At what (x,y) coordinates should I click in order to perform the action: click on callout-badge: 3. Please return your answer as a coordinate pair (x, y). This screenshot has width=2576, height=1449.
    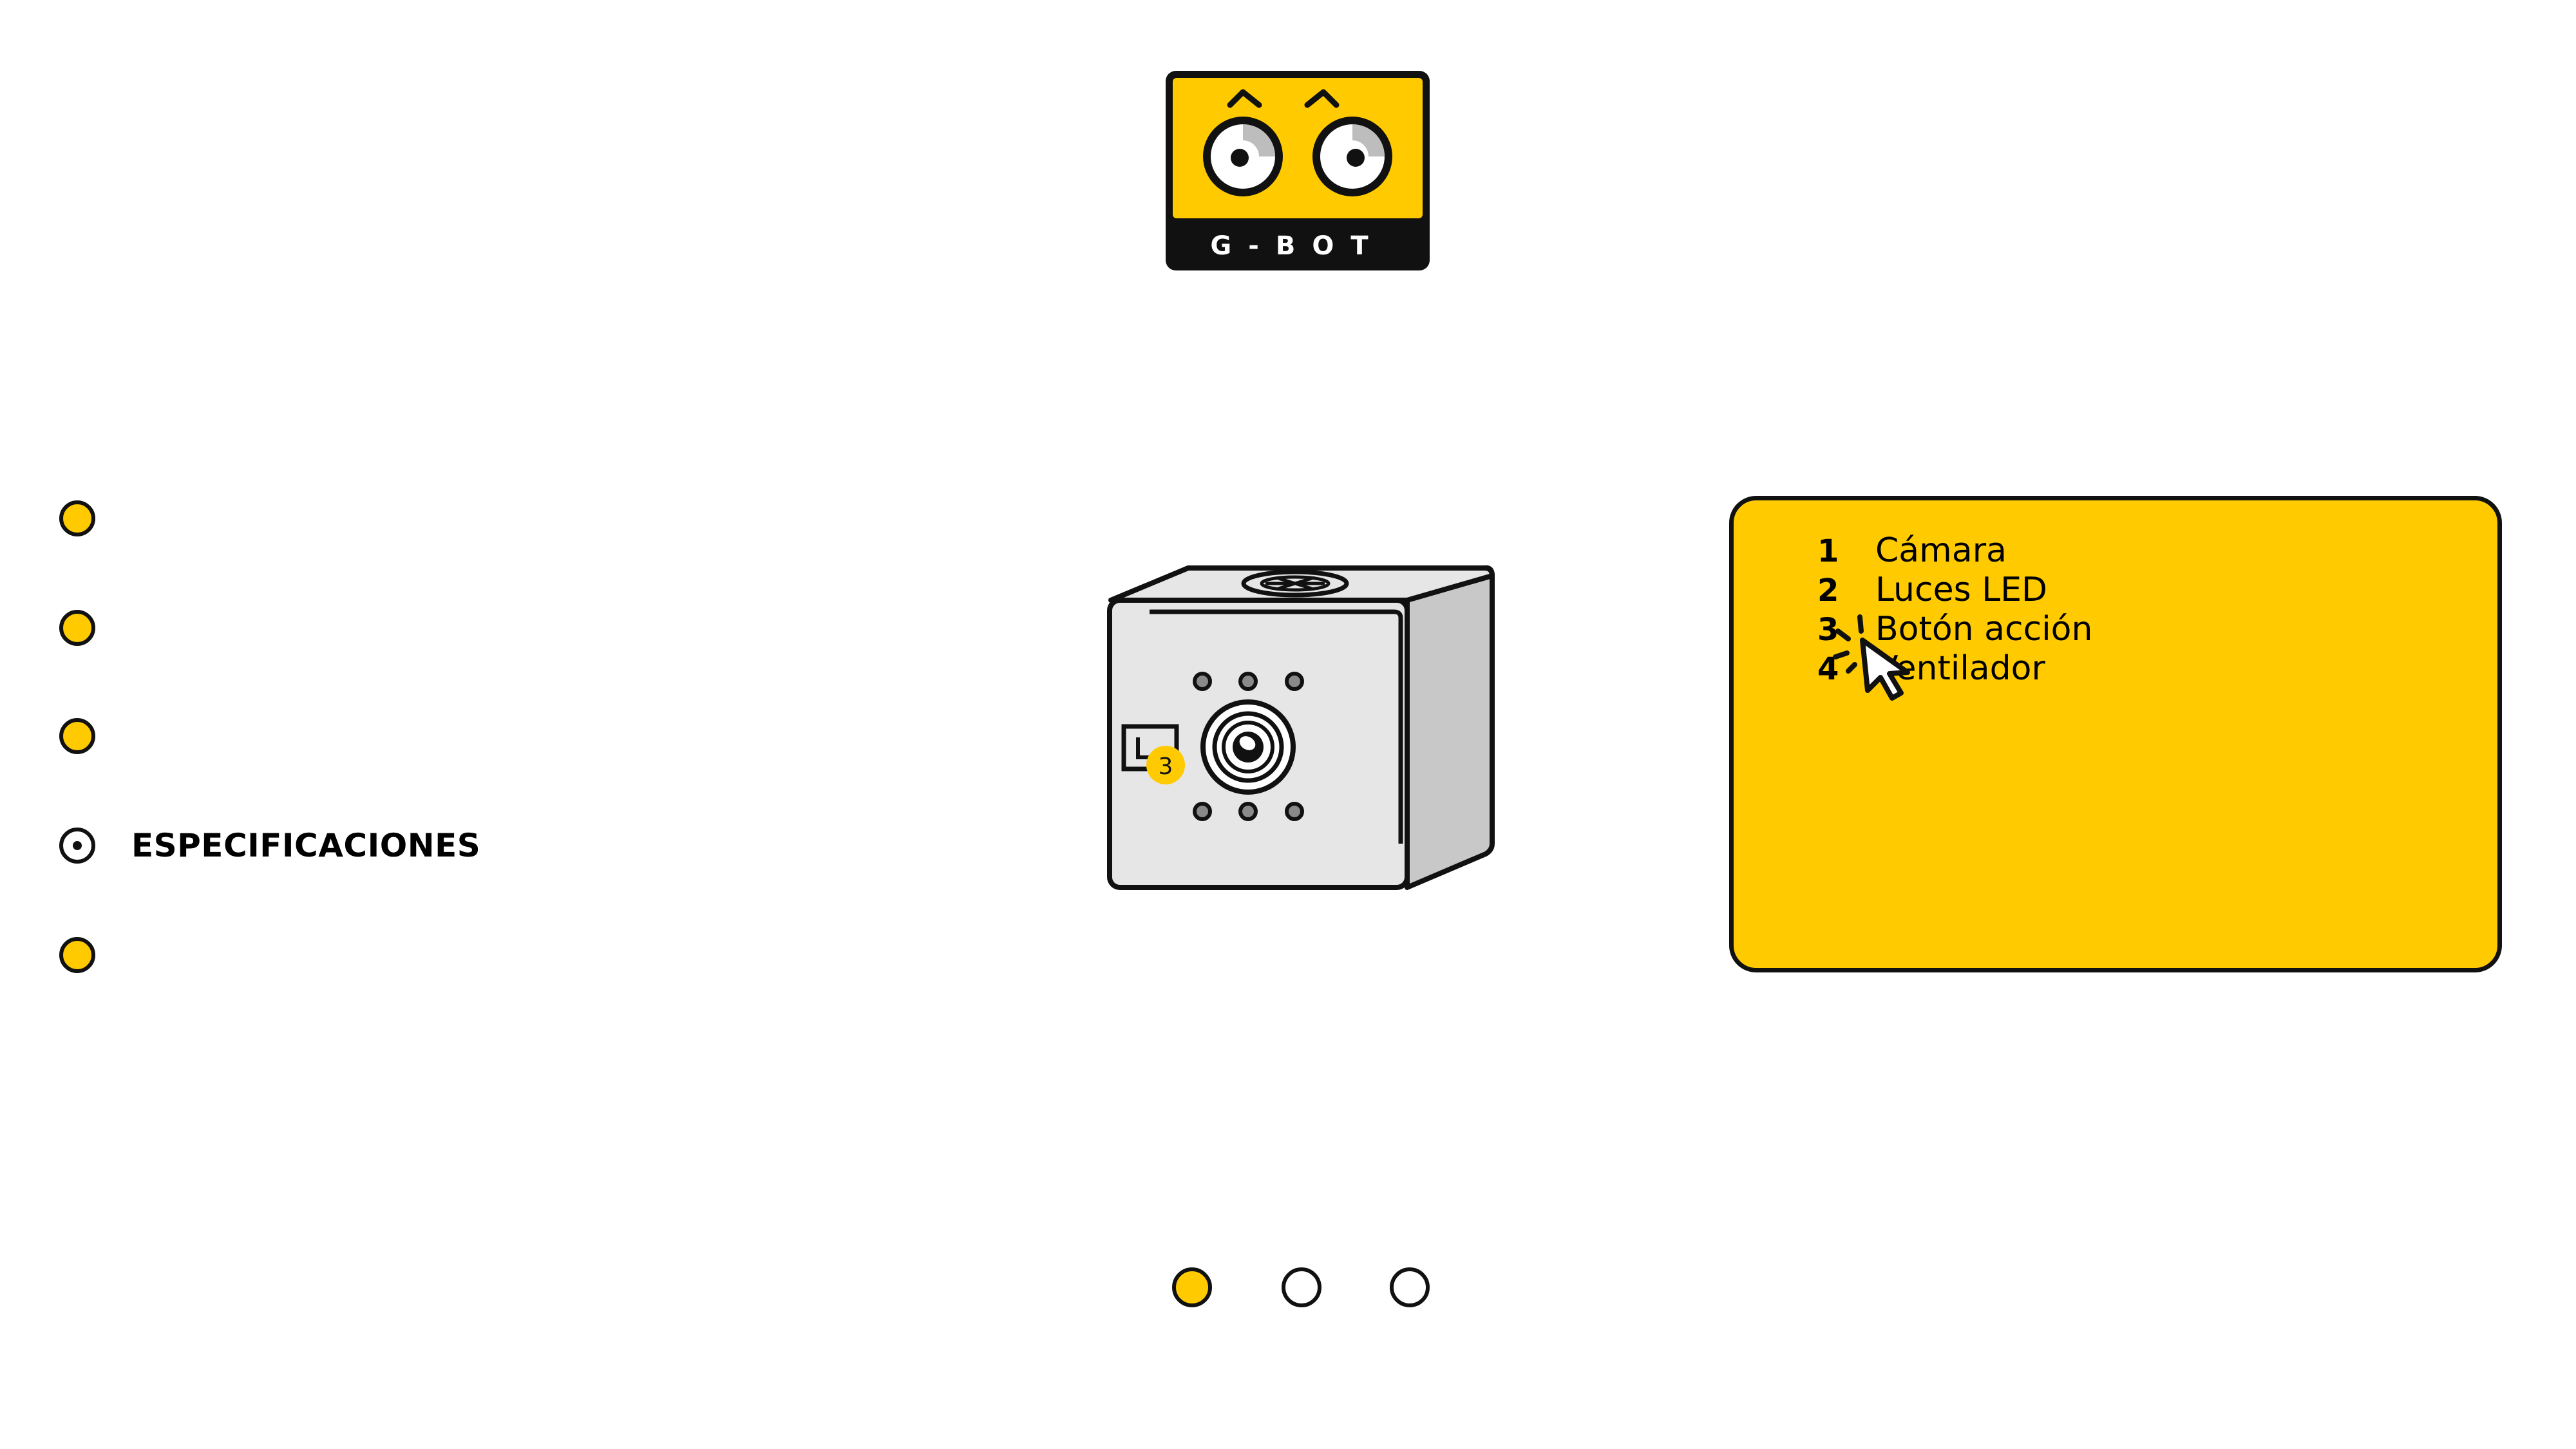
    Looking at the image, I should click on (1166, 766).